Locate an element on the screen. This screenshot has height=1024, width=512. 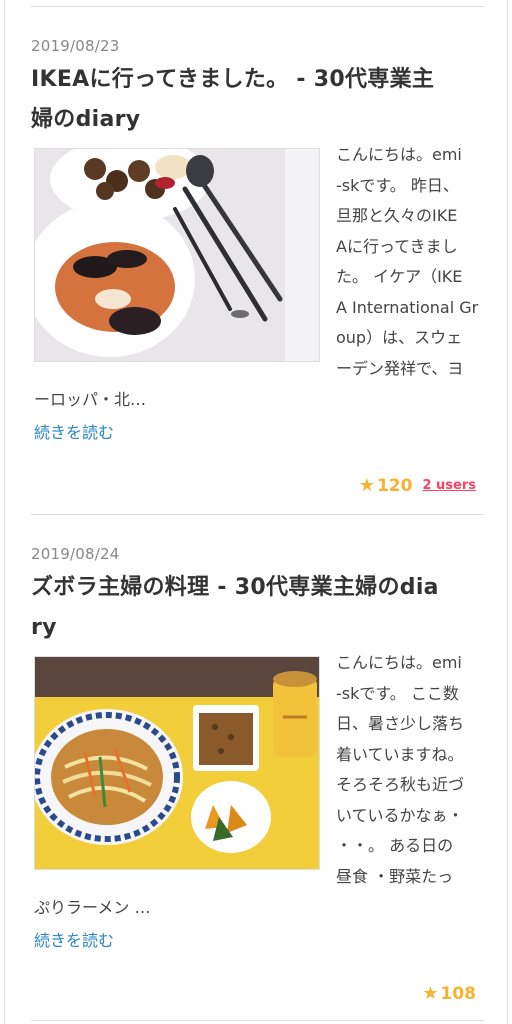
entry-title-line: 婦のdiary is located at coordinates (257, 120).